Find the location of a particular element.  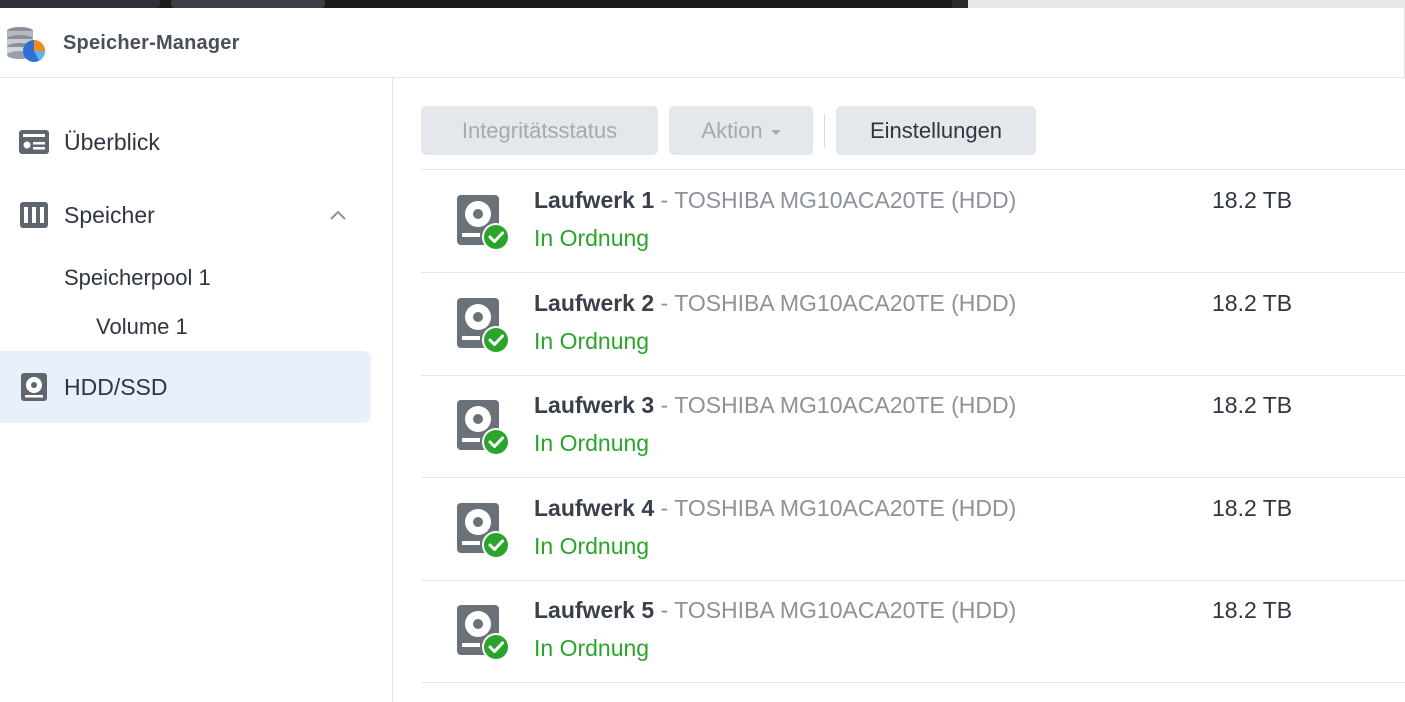

settings-button: Einstellungen is located at coordinates (936, 130).